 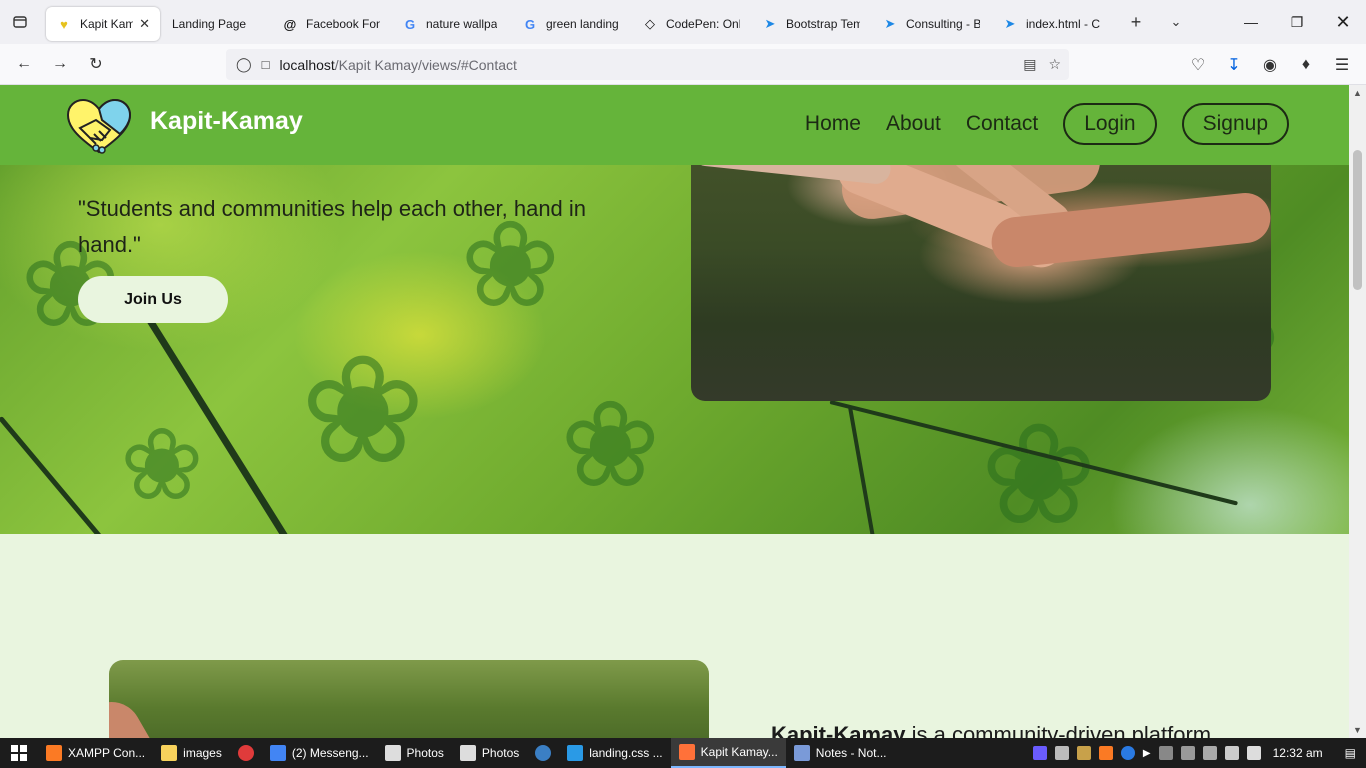 I want to click on browser-tab: ➤ Bootstrap Tem, so click(x=811, y=24).